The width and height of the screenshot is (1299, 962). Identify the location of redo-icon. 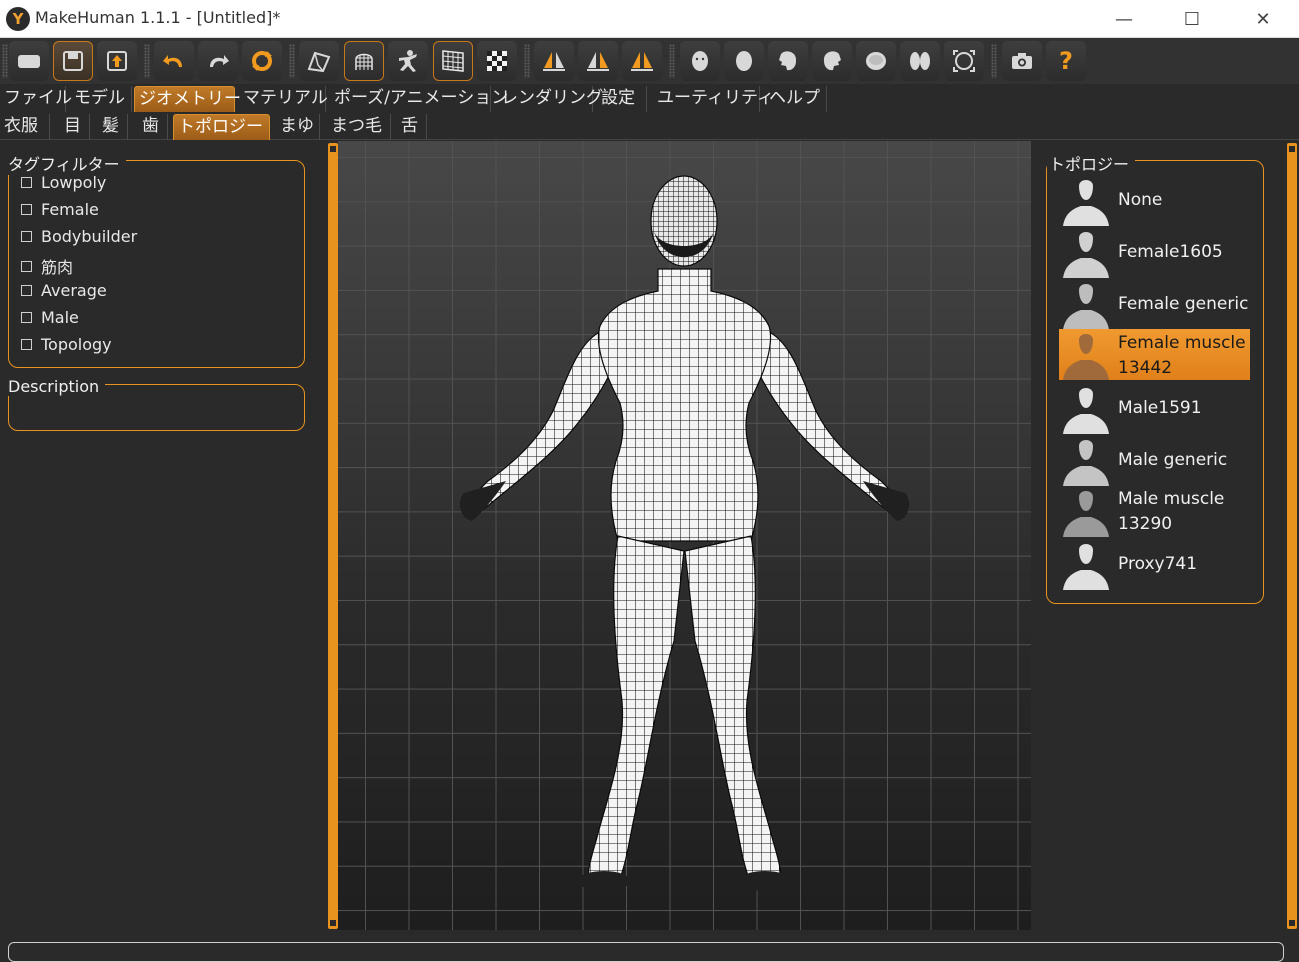
(219, 61).